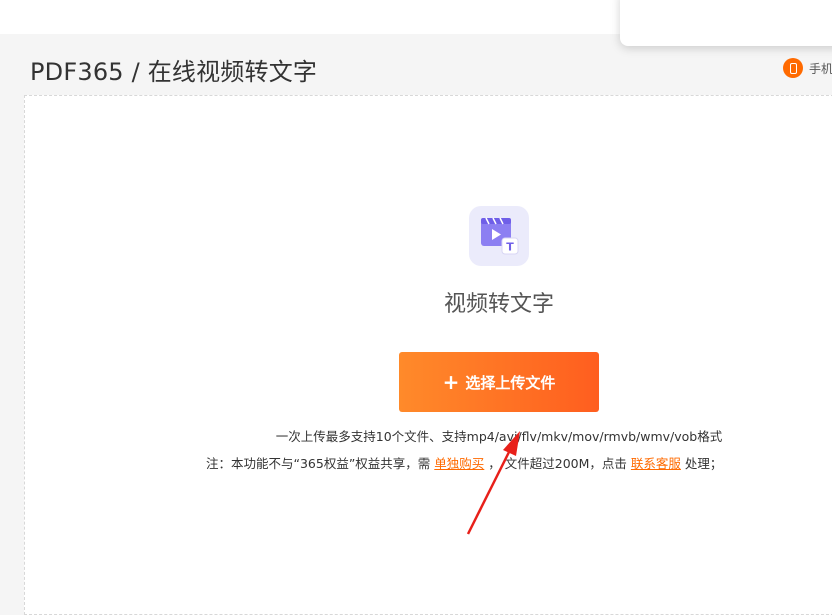 This screenshot has height=615, width=832. Describe the element at coordinates (318, 463) in the screenshot. I see `note-prefix: 注：本功能不与“365权益”权益共享，需` at that location.